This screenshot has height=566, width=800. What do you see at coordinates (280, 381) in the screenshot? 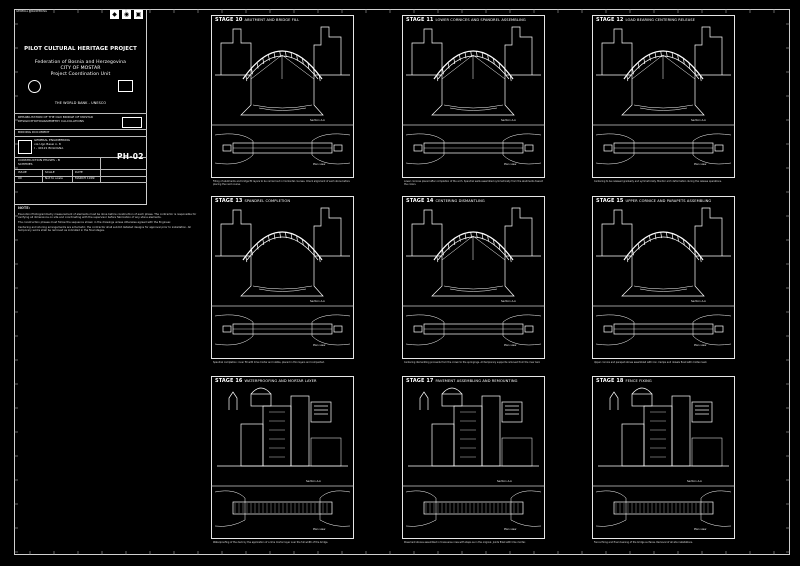
I see `stage-name: WATERPROOFING AND MORTAR LAYER` at bounding box center [280, 381].